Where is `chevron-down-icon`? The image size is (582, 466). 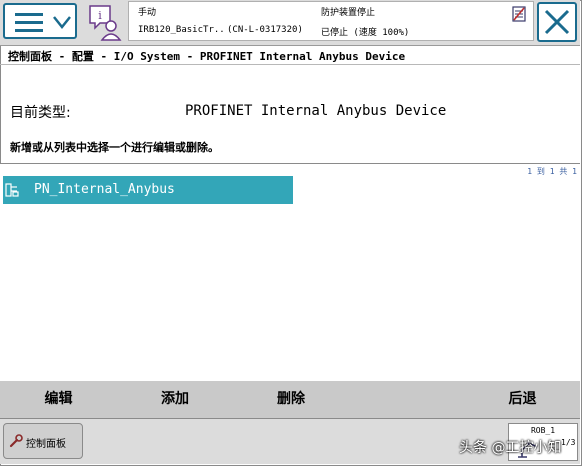 chevron-down-icon is located at coordinates (62, 23).